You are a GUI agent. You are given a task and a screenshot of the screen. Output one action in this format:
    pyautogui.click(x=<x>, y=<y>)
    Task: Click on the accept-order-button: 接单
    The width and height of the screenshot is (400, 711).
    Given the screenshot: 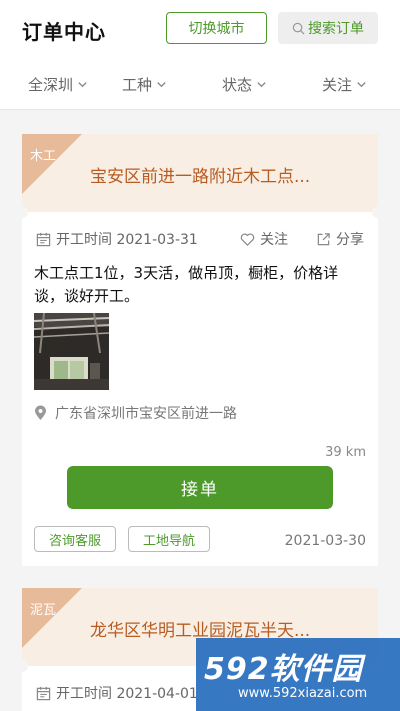 What is the action you would take?
    pyautogui.click(x=200, y=487)
    